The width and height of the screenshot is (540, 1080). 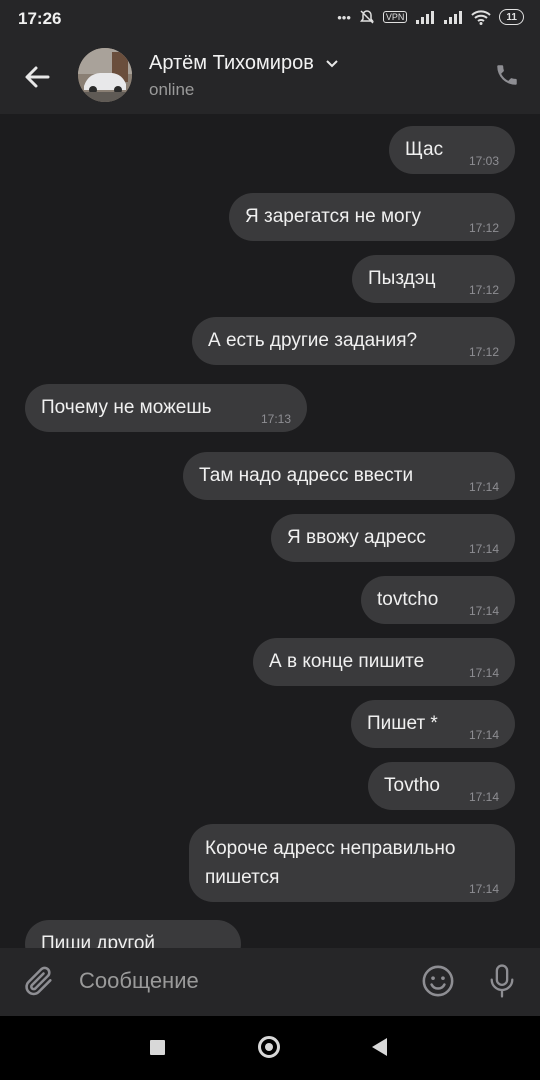 I want to click on phone-icon, so click(x=507, y=75).